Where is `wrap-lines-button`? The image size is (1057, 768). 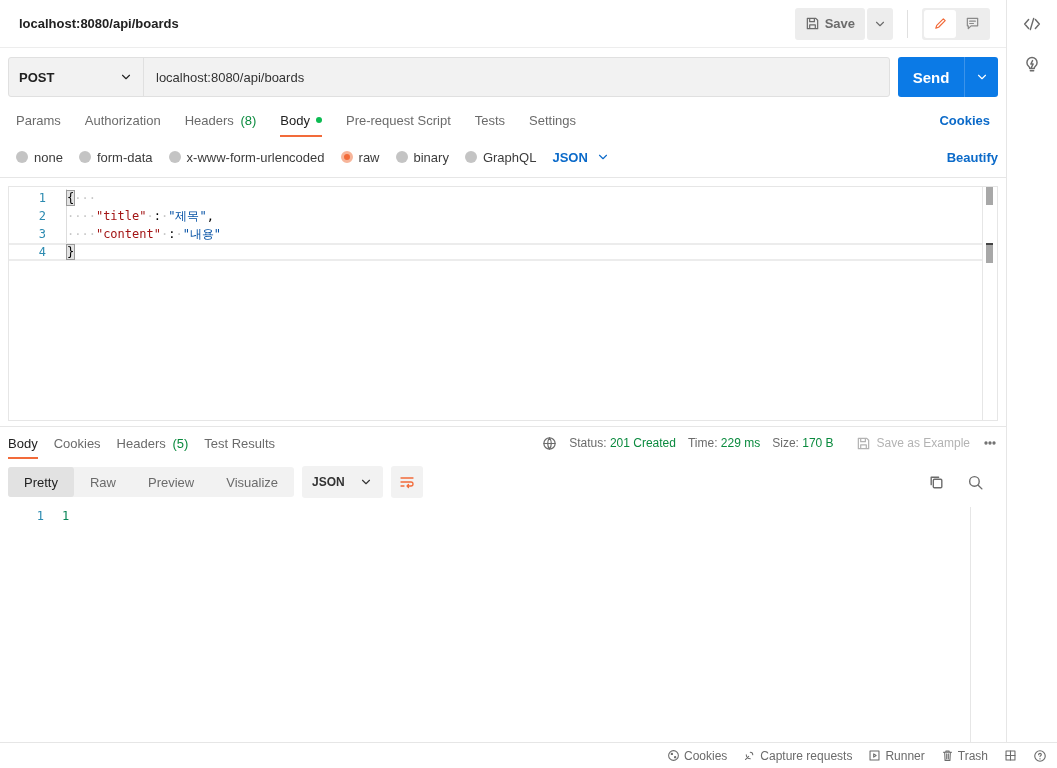
wrap-lines-button is located at coordinates (406, 482).